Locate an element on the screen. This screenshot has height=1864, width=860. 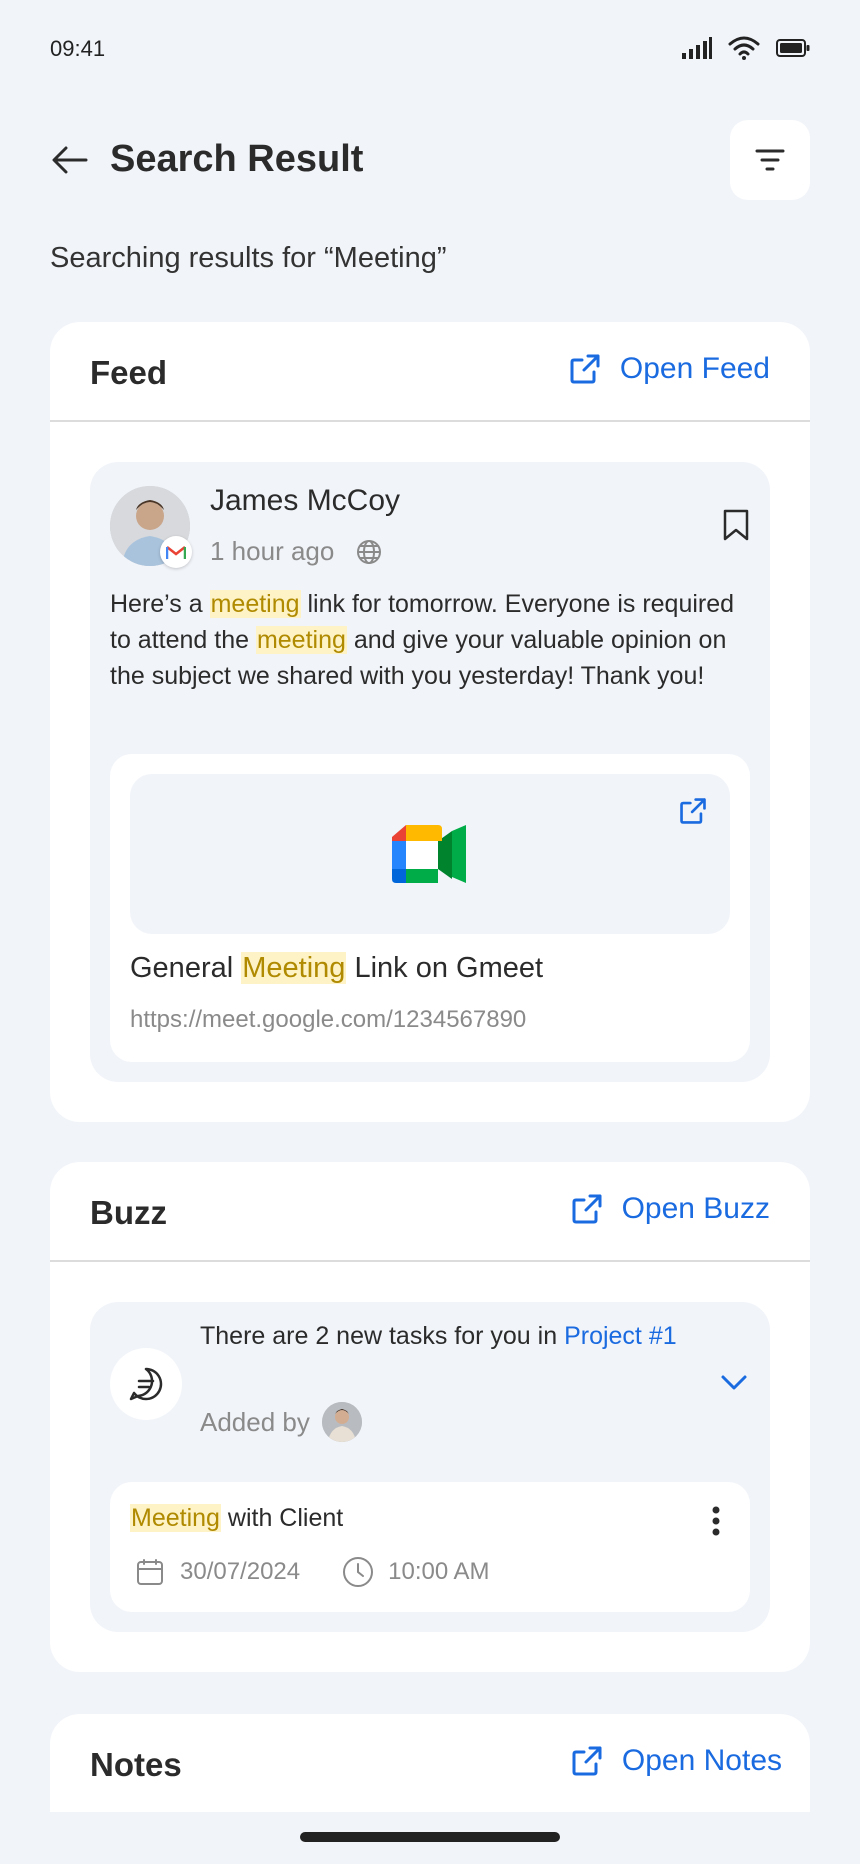
google-meet-icon is located at coordinates (429, 854).